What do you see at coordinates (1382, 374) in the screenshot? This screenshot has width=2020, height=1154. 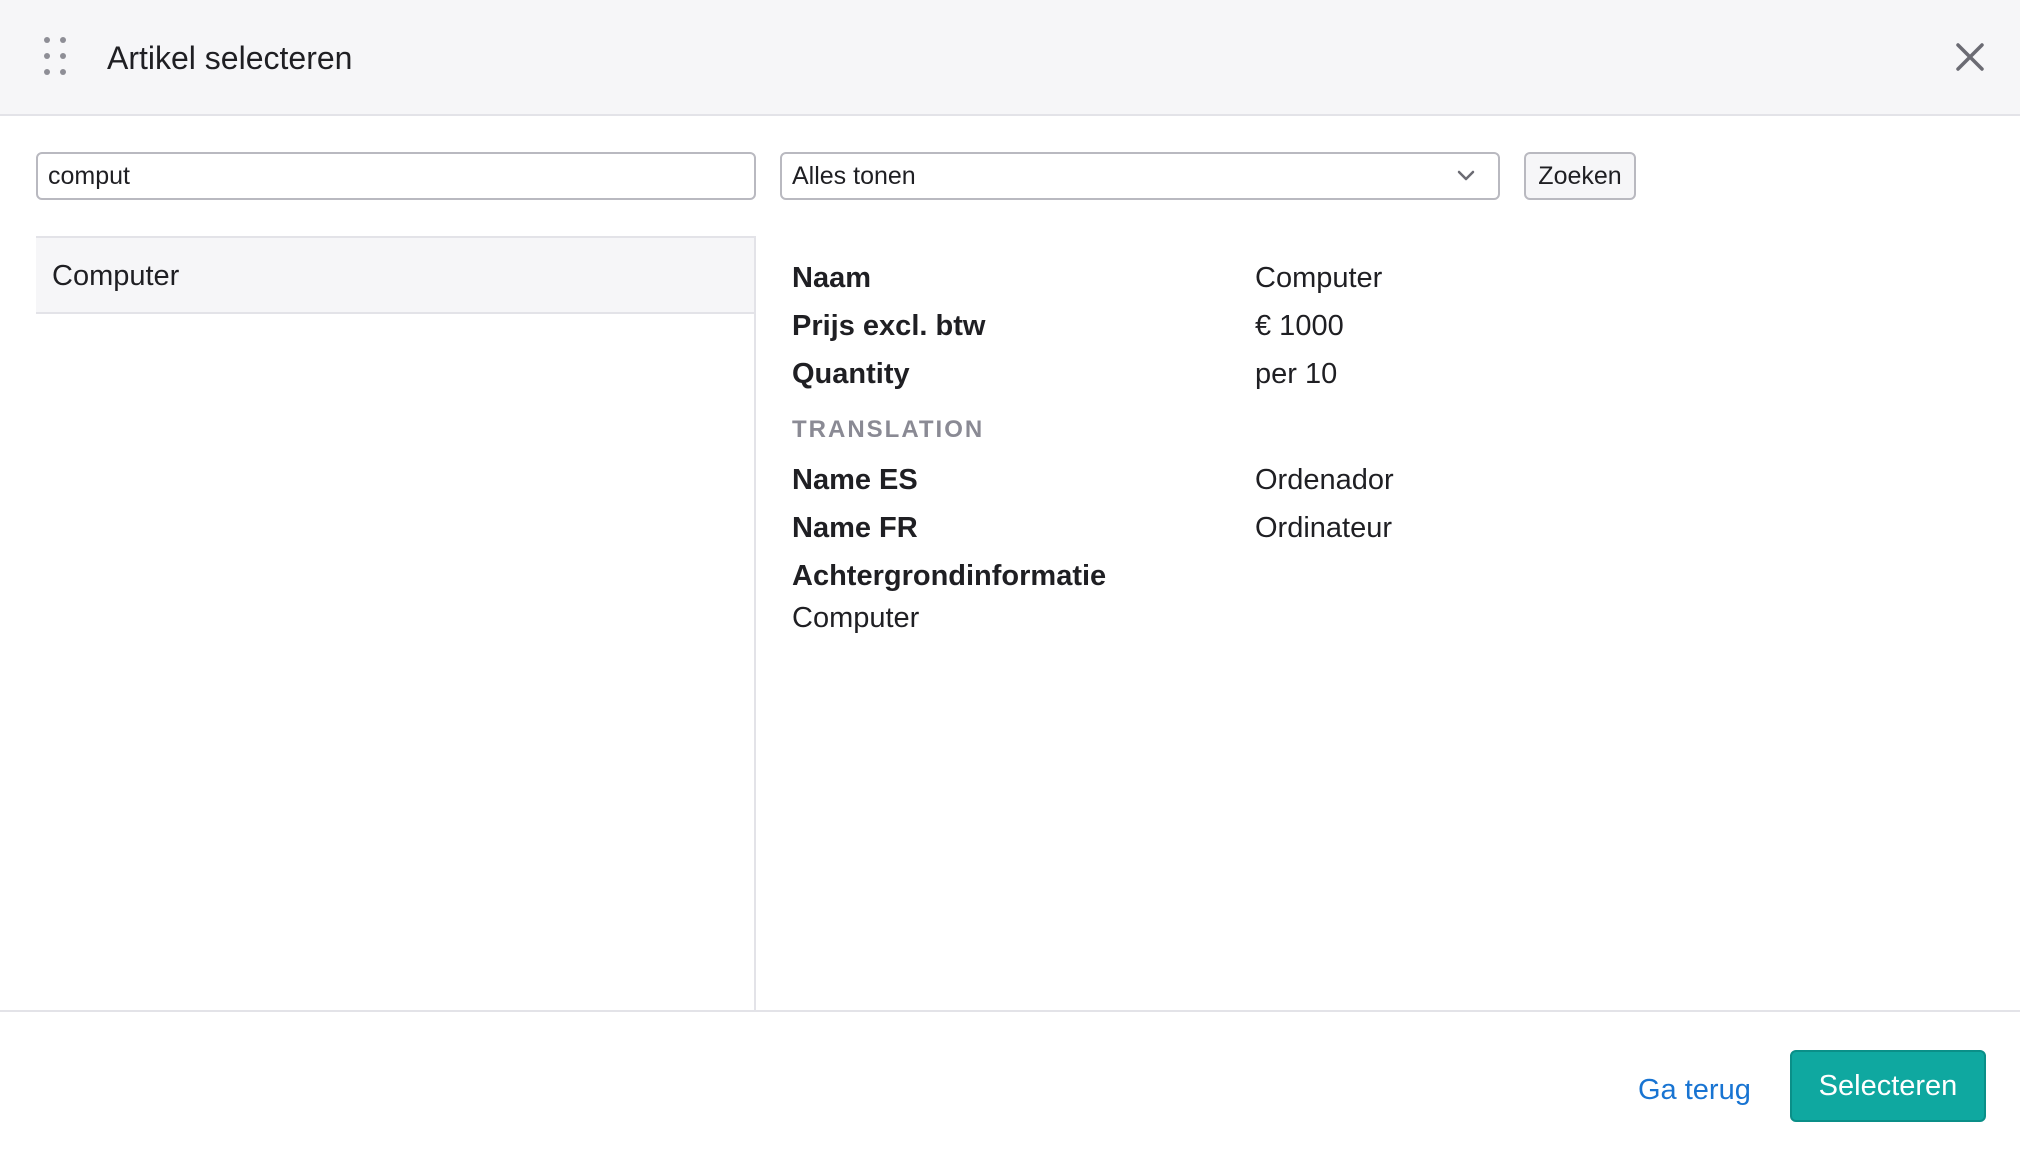 I see `detail-row-quantity: Quantity per 10` at bounding box center [1382, 374].